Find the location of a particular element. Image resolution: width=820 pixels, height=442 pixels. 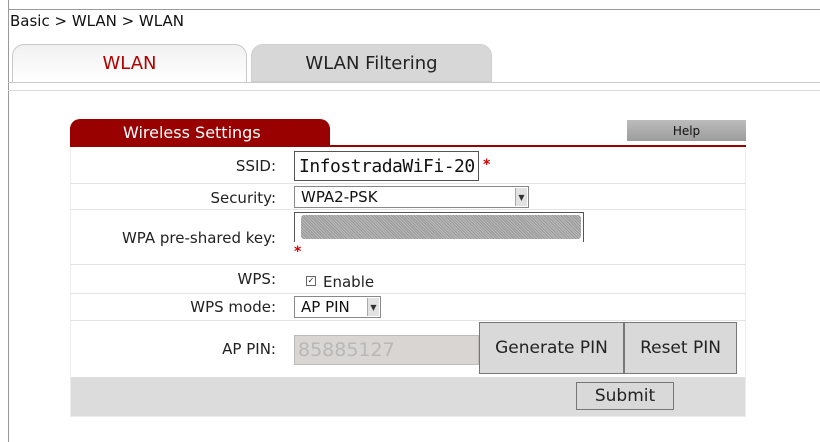

psk-label: WPA pre-shared key: is located at coordinates (198, 238).